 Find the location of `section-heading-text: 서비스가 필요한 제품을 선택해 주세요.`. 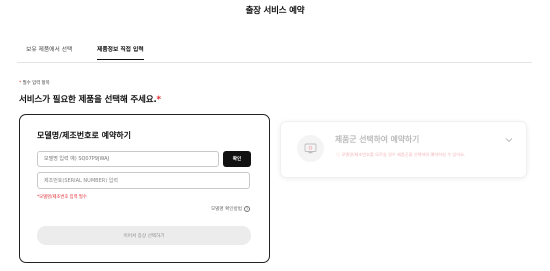

section-heading-text: 서비스가 필요한 제품을 선택해 주세요. is located at coordinates (88, 100).